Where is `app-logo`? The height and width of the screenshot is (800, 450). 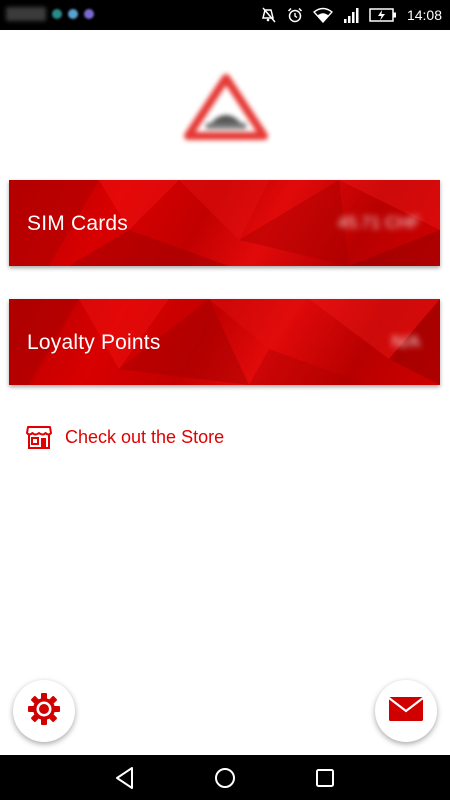 app-logo is located at coordinates (226, 107).